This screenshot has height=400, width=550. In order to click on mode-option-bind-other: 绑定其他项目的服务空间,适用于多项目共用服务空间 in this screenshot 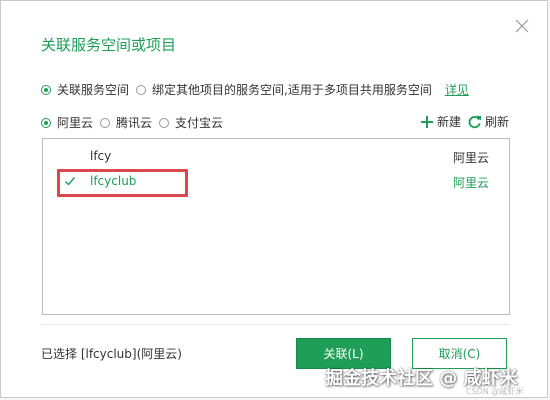, I will do `click(284, 89)`.